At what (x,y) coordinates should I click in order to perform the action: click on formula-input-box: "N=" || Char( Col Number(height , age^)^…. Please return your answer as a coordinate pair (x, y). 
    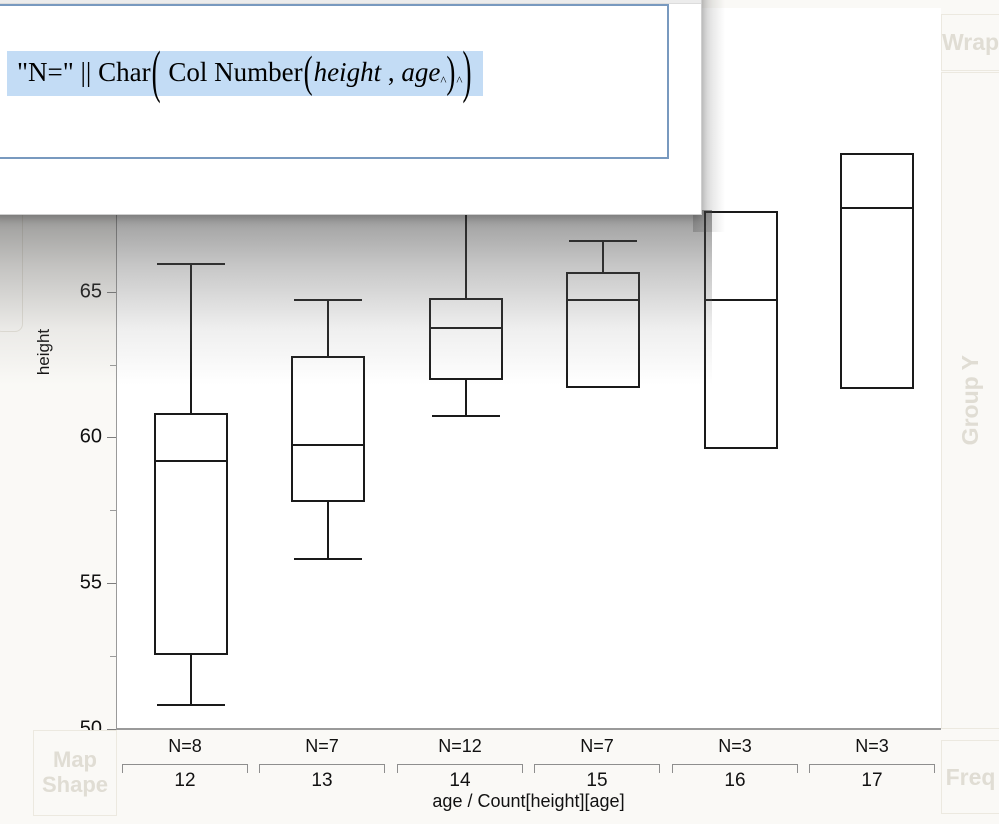
    Looking at the image, I should click on (334, 81).